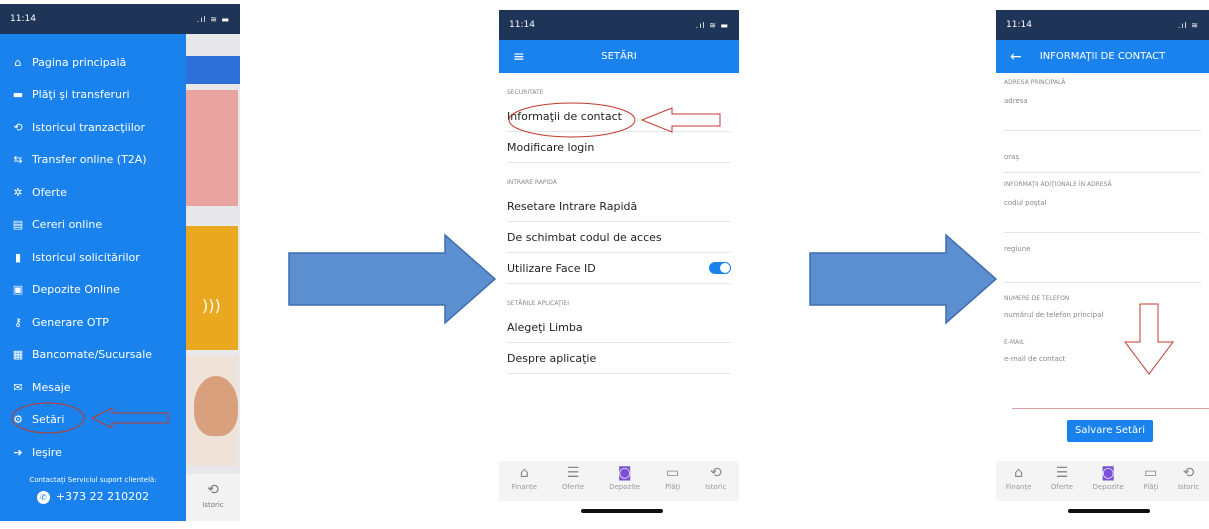  Describe the element at coordinates (51, 387) in the screenshot. I see `menu-item-label: Mesaje` at that location.